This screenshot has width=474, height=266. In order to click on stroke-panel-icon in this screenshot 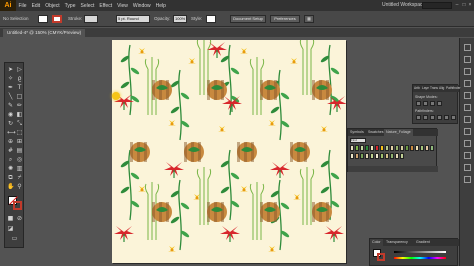, I will do `click(467, 107)`.